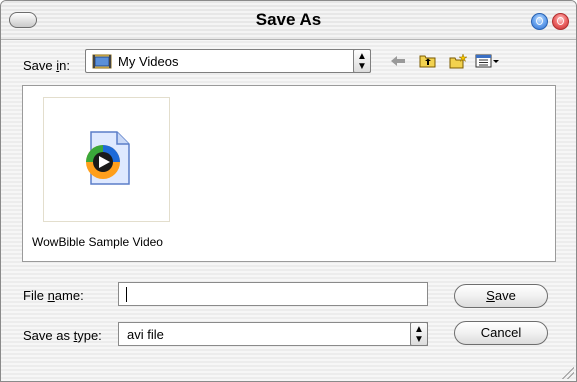  What do you see at coordinates (228, 61) in the screenshot?
I see `save-in-dropdown: My Videos ▲ ▼` at bounding box center [228, 61].